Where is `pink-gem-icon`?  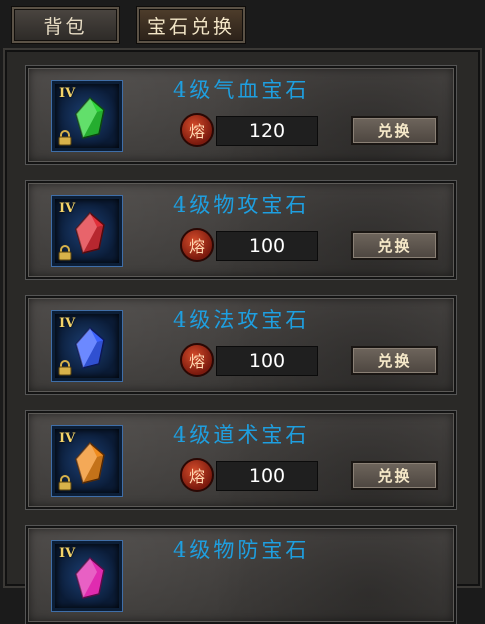 pink-gem-icon is located at coordinates (90, 577).